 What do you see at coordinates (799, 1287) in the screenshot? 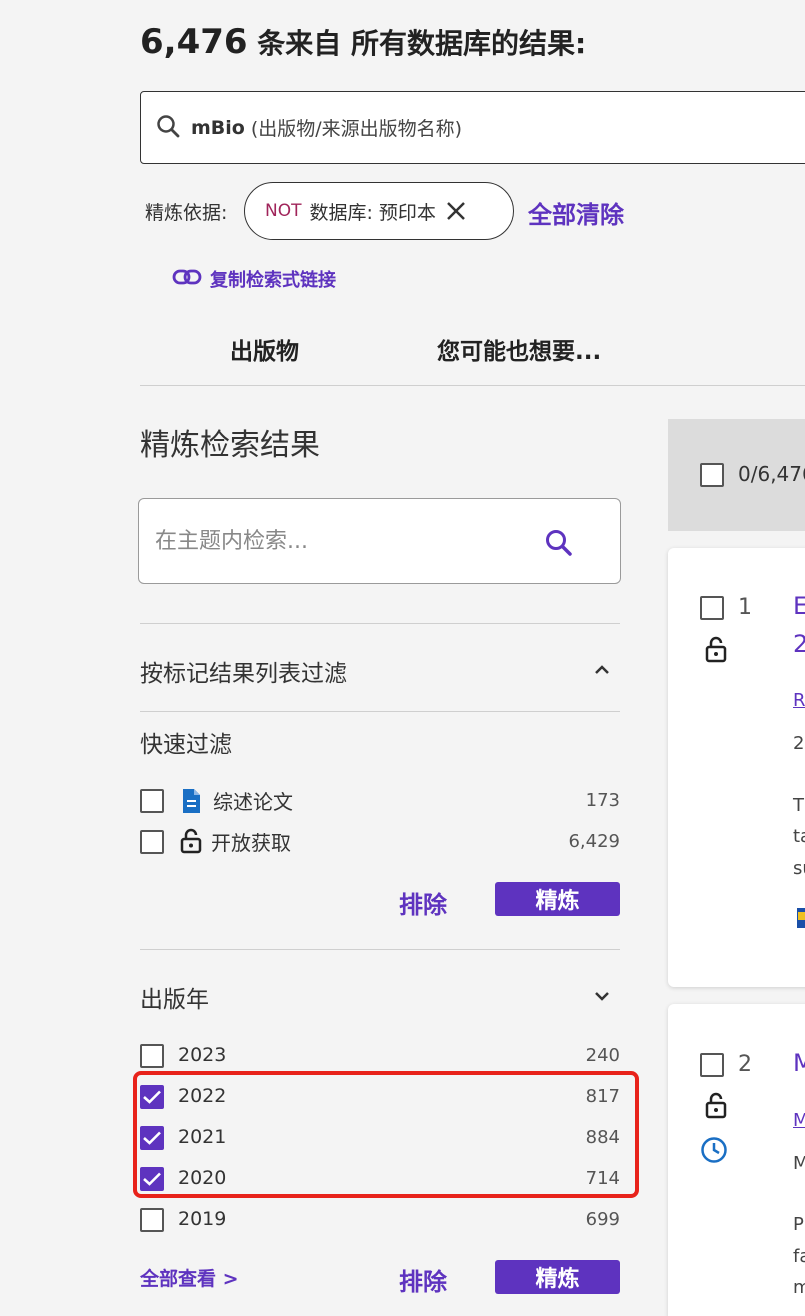
I see `result-abstract-line: m` at bounding box center [799, 1287].